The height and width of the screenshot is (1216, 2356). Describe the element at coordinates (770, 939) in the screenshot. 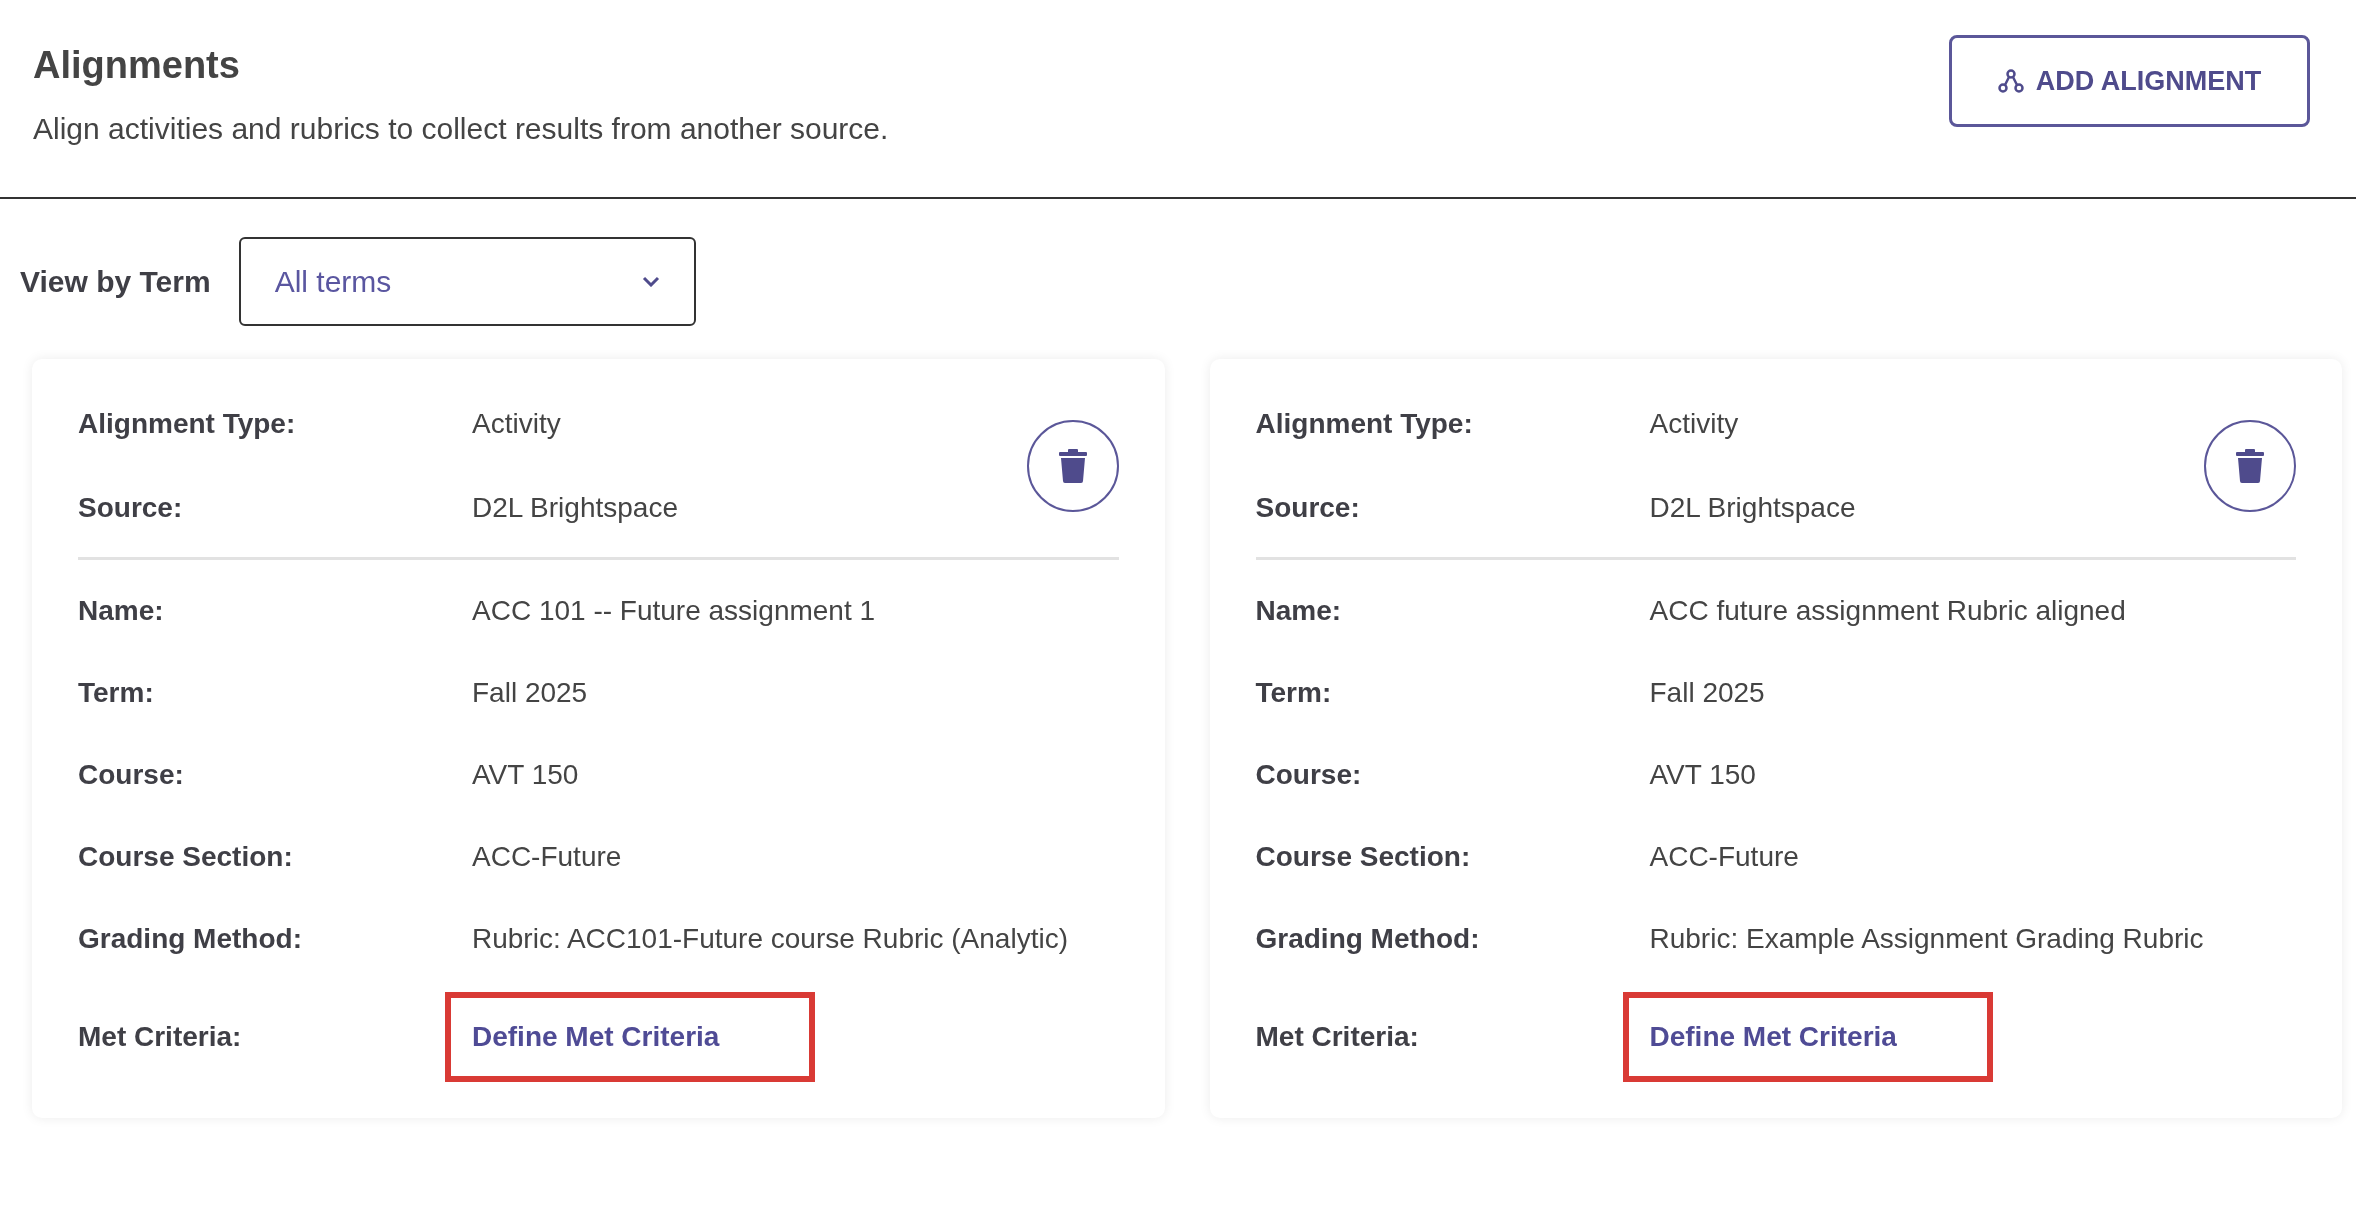

I see `field-value: Rubric: ACC101-Future course Rubric (Analytic)` at that location.